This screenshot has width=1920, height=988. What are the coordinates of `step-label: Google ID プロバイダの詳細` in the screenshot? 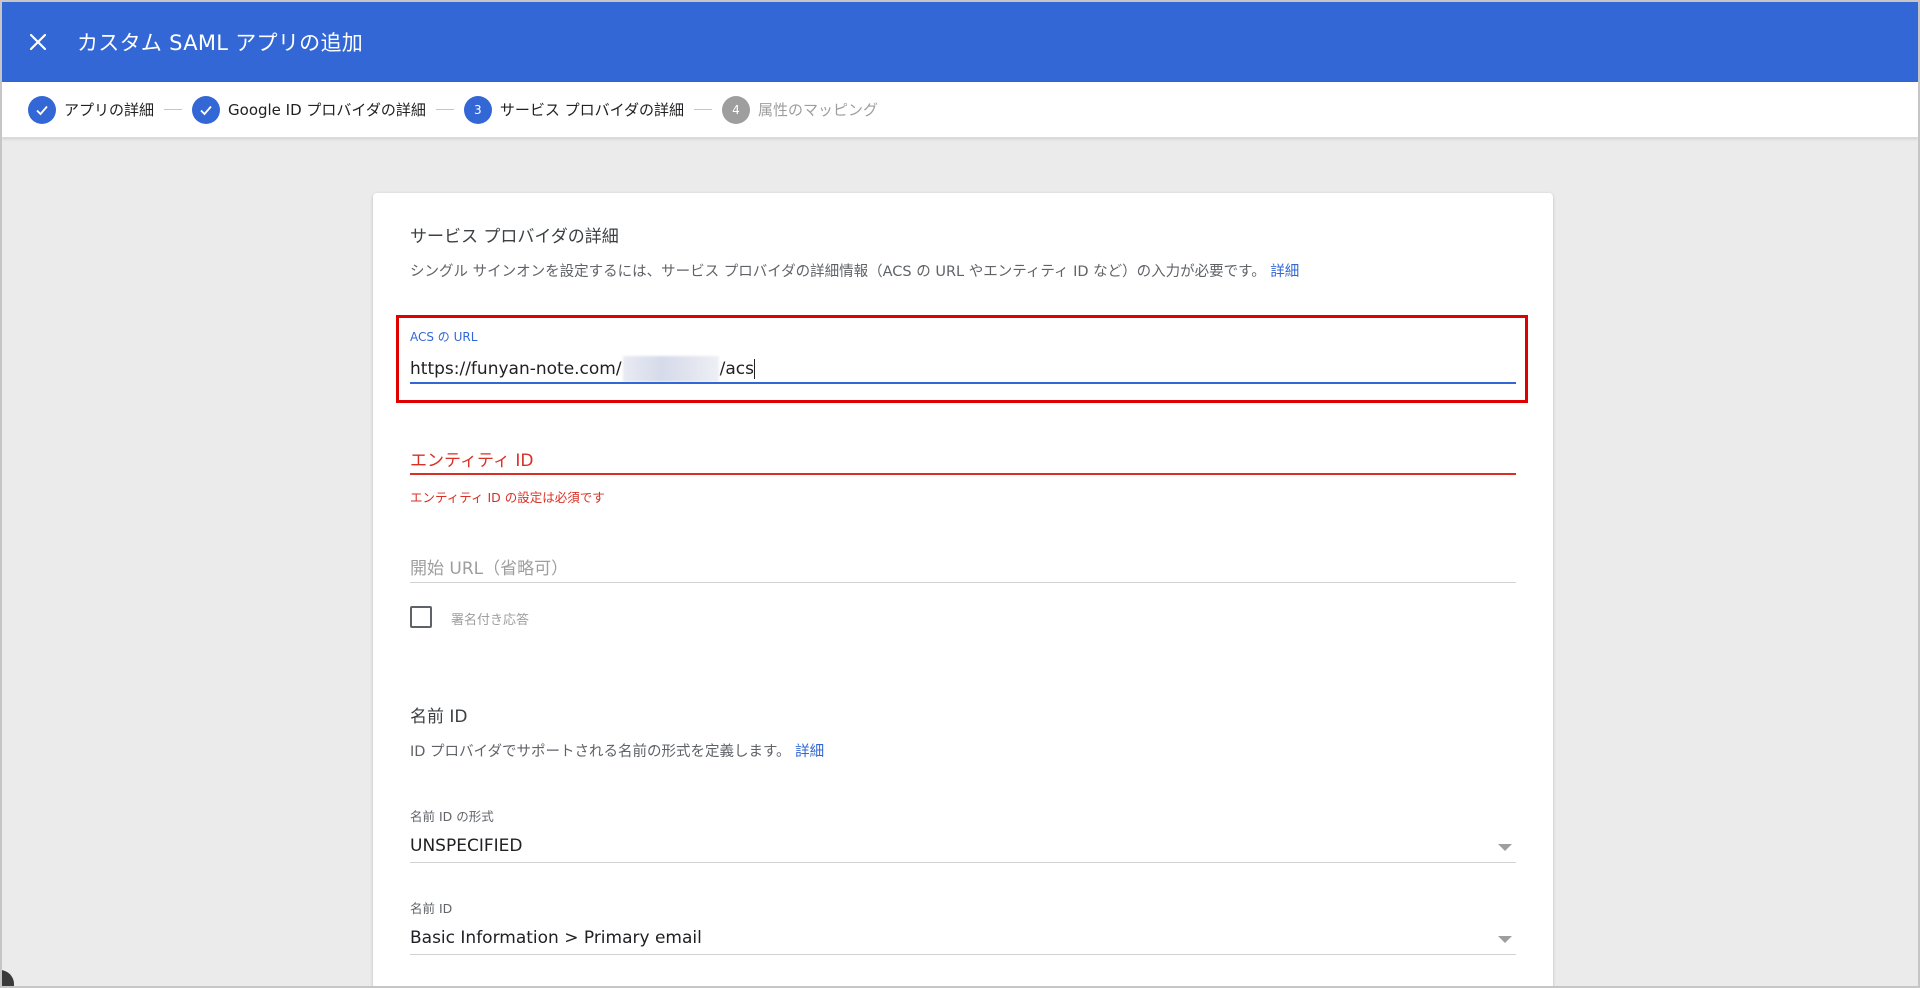 It's located at (327, 110).